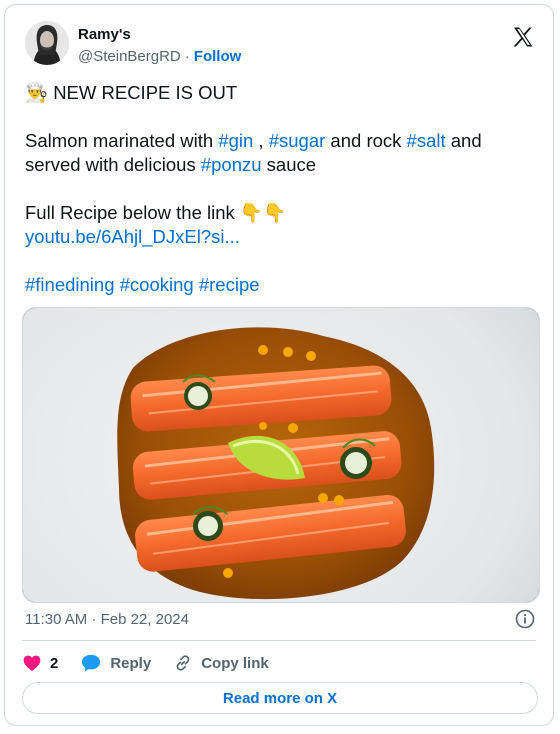 The image size is (560, 734). What do you see at coordinates (70, 284) in the screenshot?
I see `hashtag-finedining: #finedining` at bounding box center [70, 284].